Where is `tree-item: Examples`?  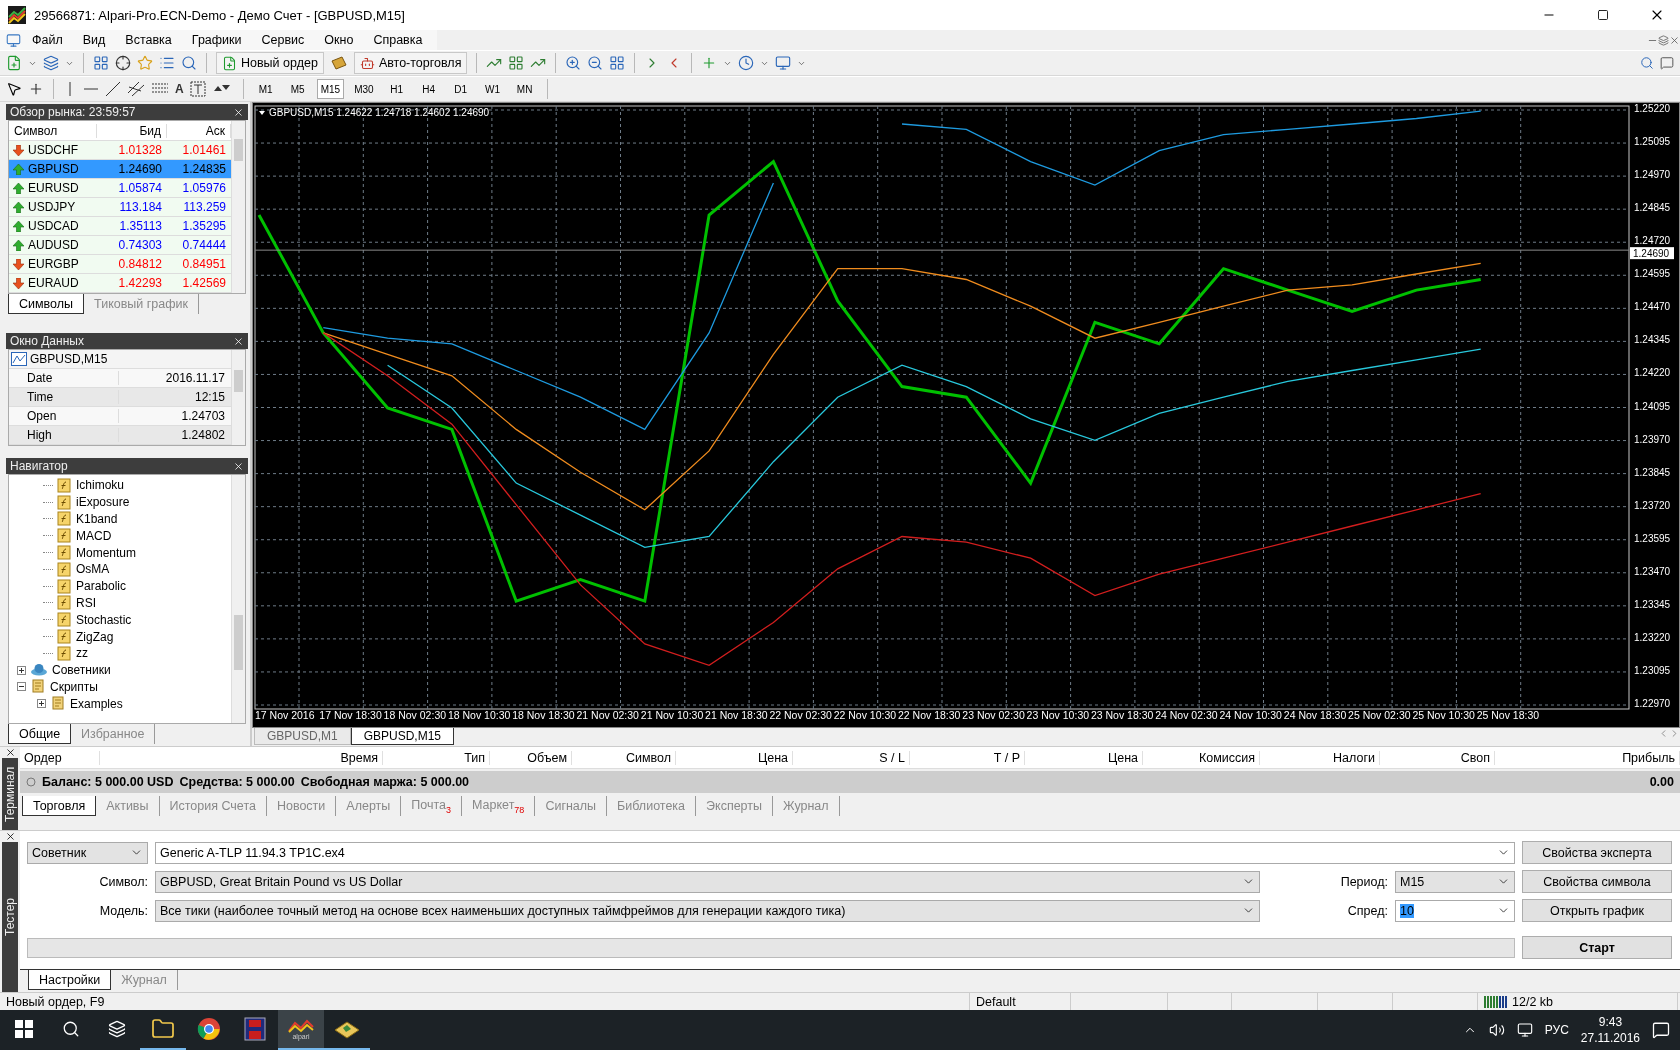
tree-item: Examples is located at coordinates (96, 703).